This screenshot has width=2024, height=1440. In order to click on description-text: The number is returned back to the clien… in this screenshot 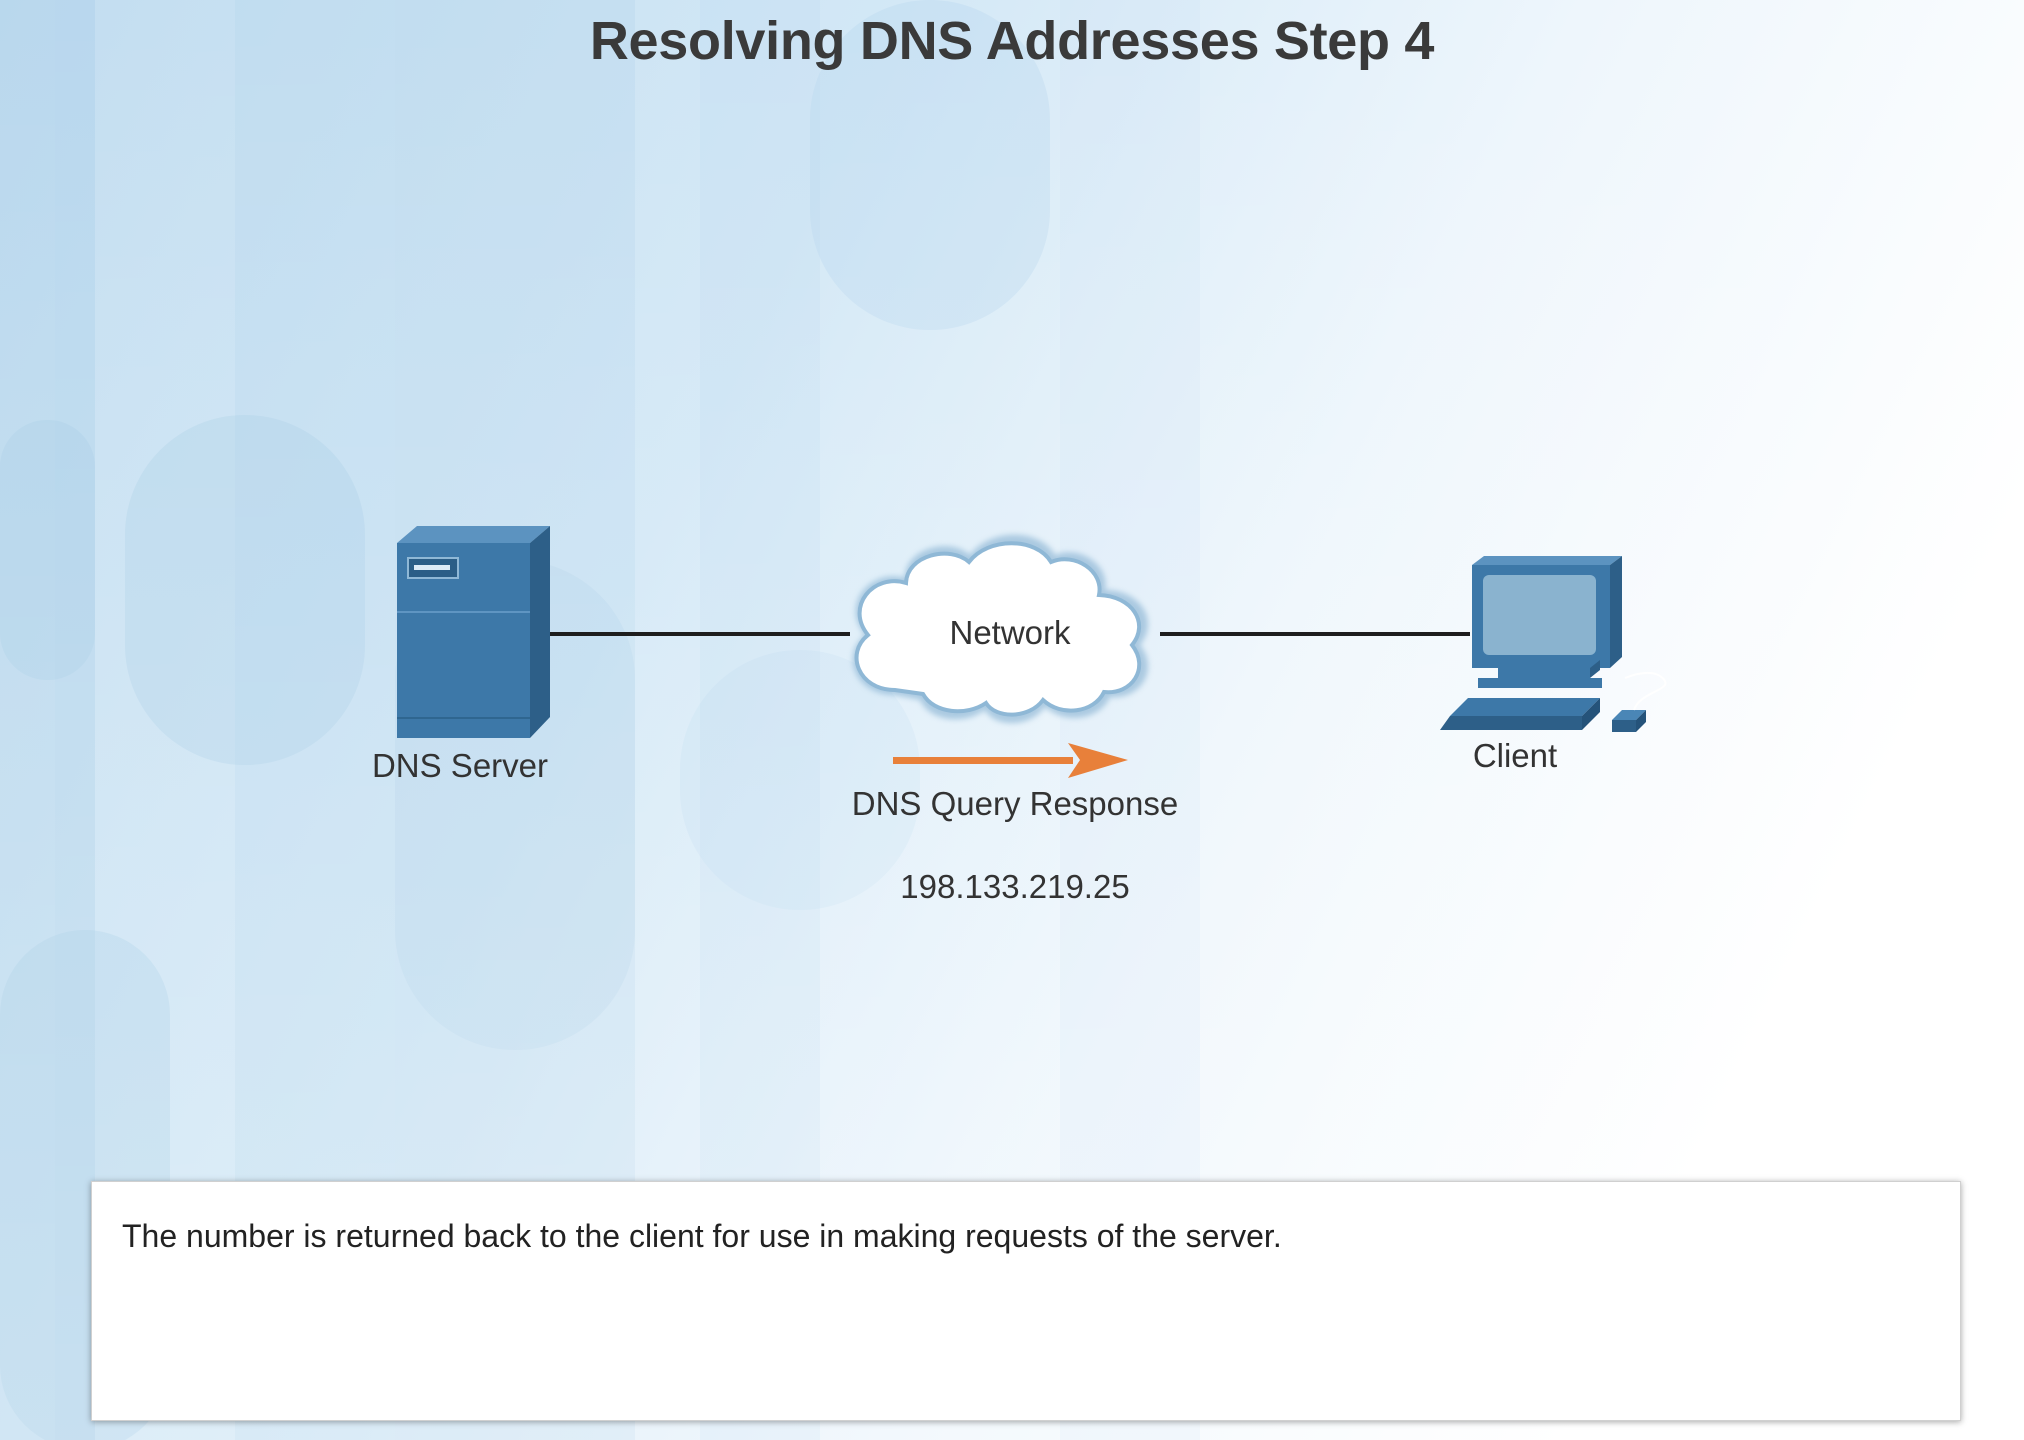, I will do `click(702, 1236)`.